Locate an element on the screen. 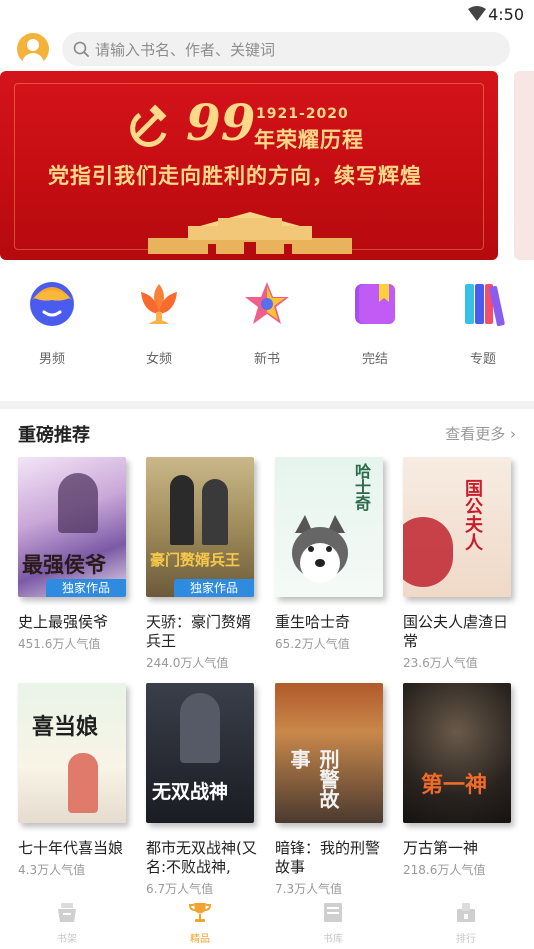 This screenshot has height=949, width=534. book-popularity: 4.3万人气值 is located at coordinates (52, 870).